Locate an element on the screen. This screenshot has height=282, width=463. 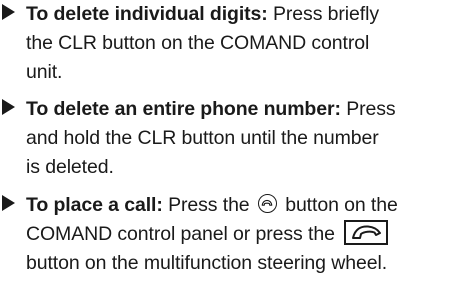
step-line: To delete an entire phone number: Press is located at coordinates (243, 109).